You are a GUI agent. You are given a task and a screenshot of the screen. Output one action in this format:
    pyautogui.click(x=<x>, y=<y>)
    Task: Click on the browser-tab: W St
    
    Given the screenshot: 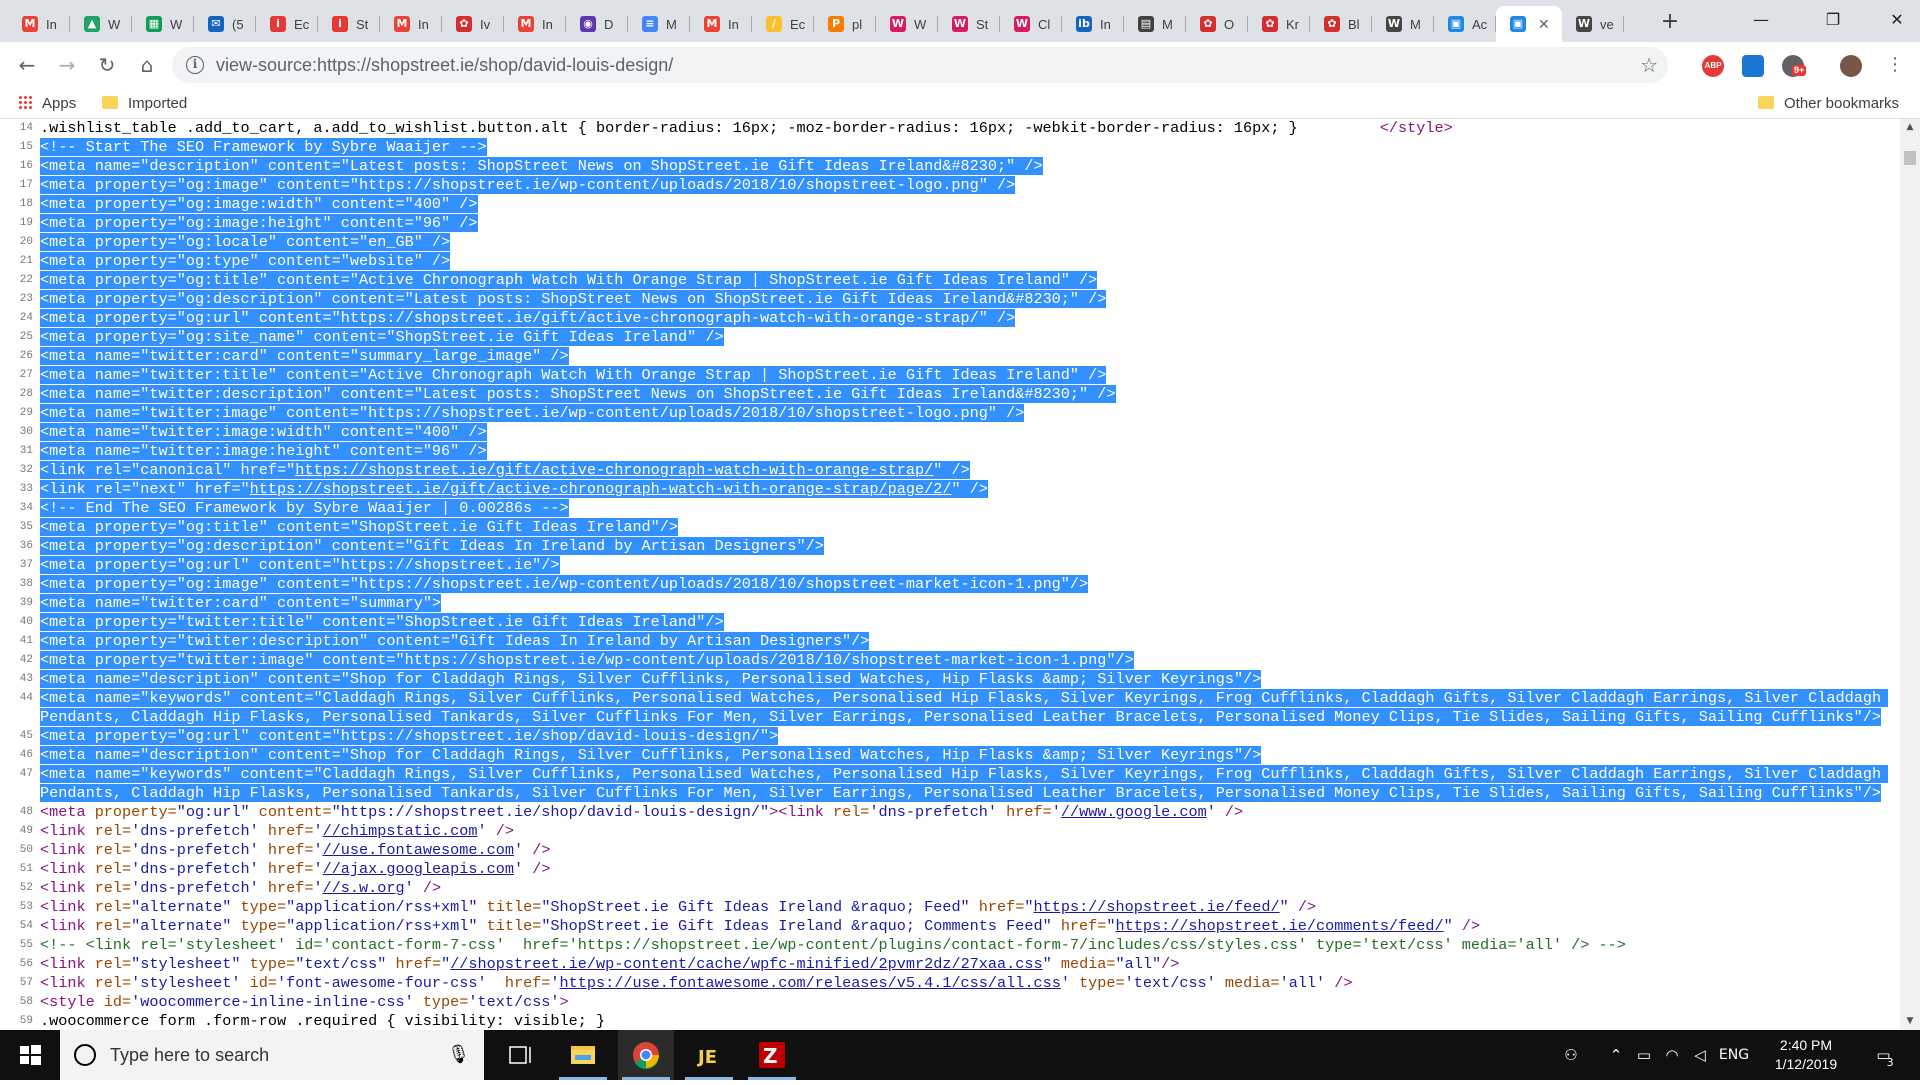 What is the action you would take?
    pyautogui.click(x=969, y=24)
    